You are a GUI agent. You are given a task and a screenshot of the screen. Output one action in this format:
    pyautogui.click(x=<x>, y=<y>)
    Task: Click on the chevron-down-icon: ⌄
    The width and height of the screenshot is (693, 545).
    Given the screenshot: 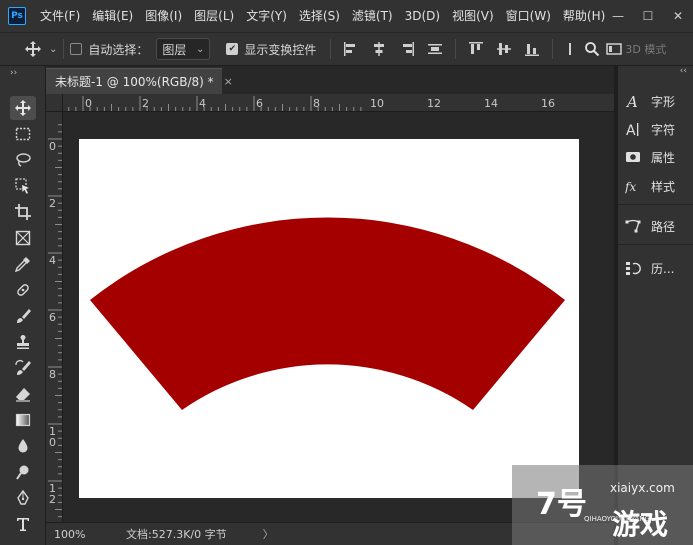 What is the action you would take?
    pyautogui.click(x=200, y=49)
    